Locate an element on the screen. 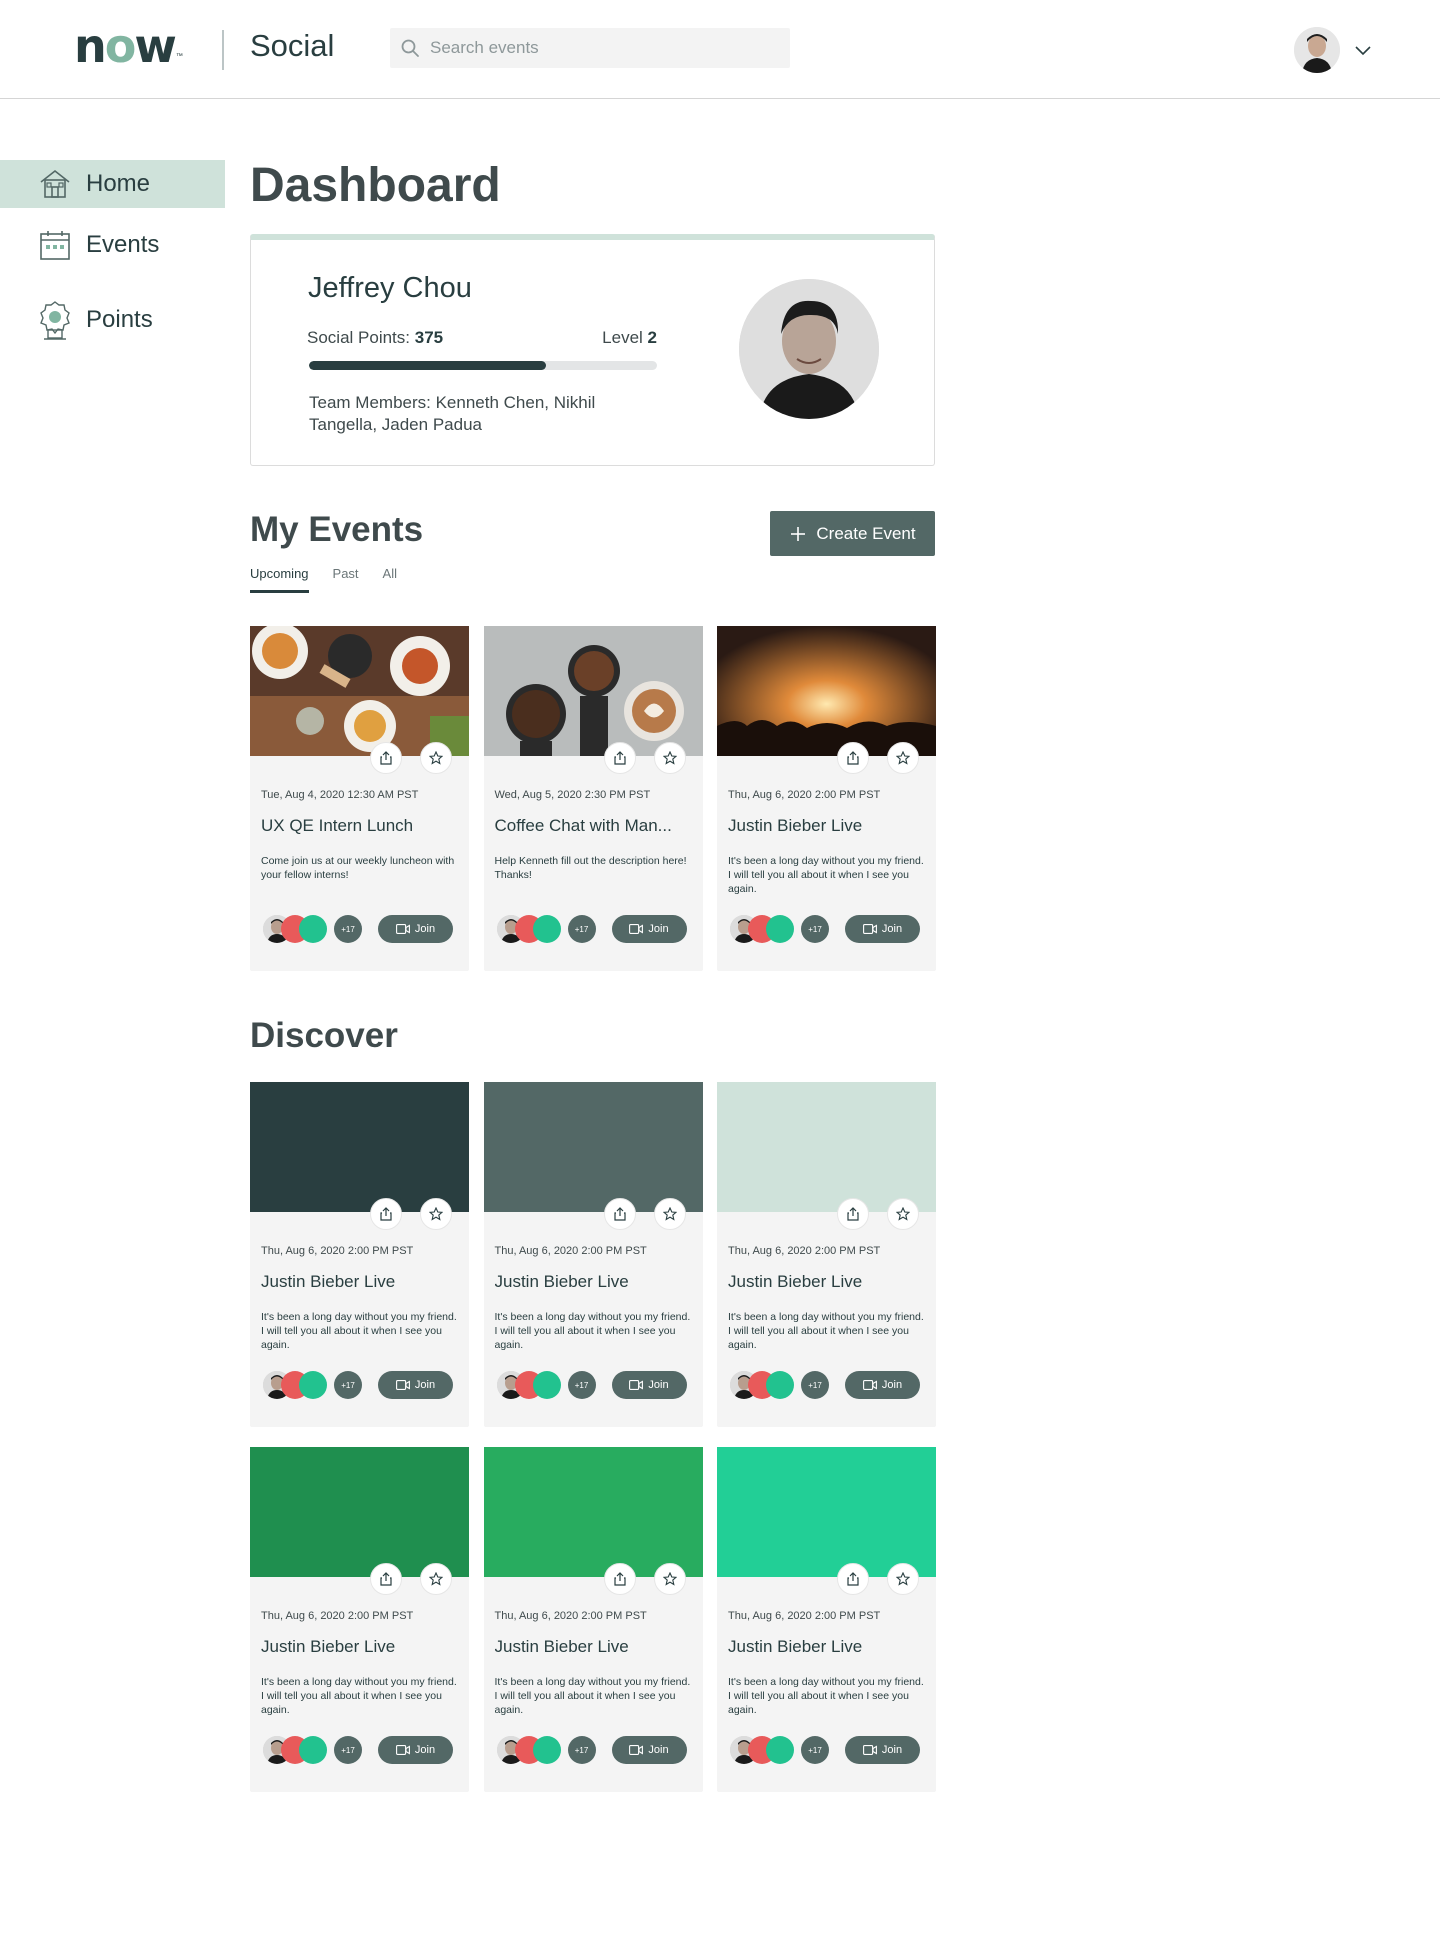  create-event-label: Create Event is located at coordinates (866, 533).